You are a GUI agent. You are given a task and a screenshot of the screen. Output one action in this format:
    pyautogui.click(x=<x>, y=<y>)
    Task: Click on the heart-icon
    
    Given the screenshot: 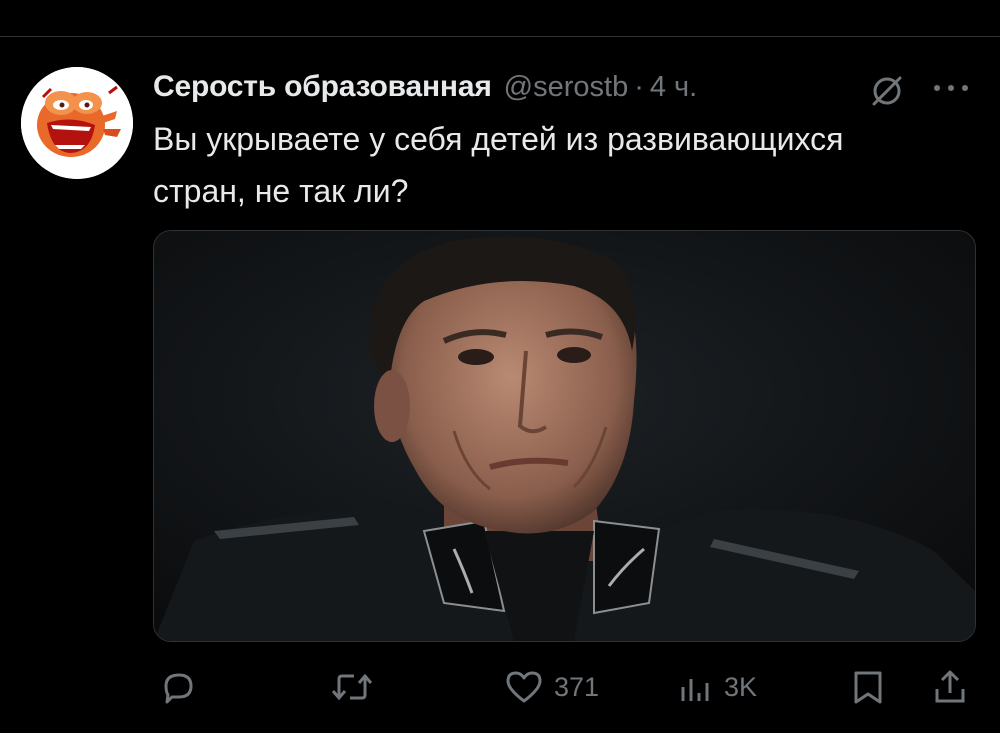 What is the action you would take?
    pyautogui.click(x=524, y=687)
    